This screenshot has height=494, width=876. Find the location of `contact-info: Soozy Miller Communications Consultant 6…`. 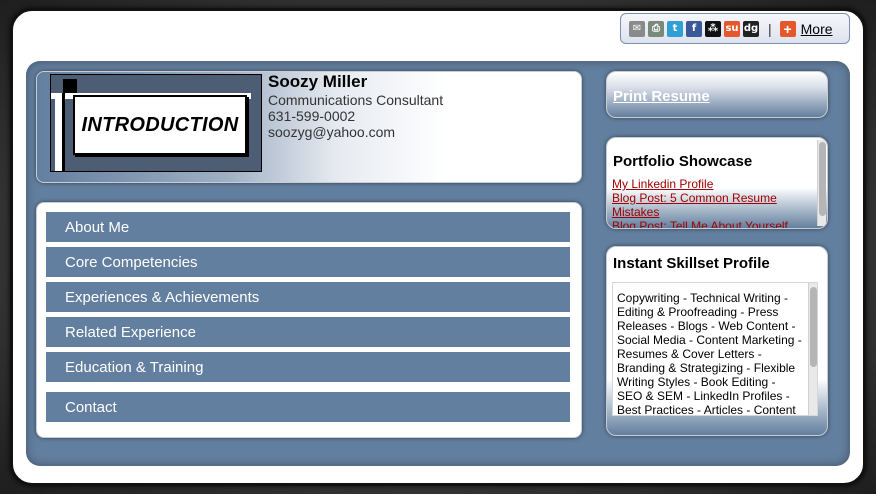

contact-info: Soozy Miller Communications Consultant 6… is located at coordinates (355, 106).